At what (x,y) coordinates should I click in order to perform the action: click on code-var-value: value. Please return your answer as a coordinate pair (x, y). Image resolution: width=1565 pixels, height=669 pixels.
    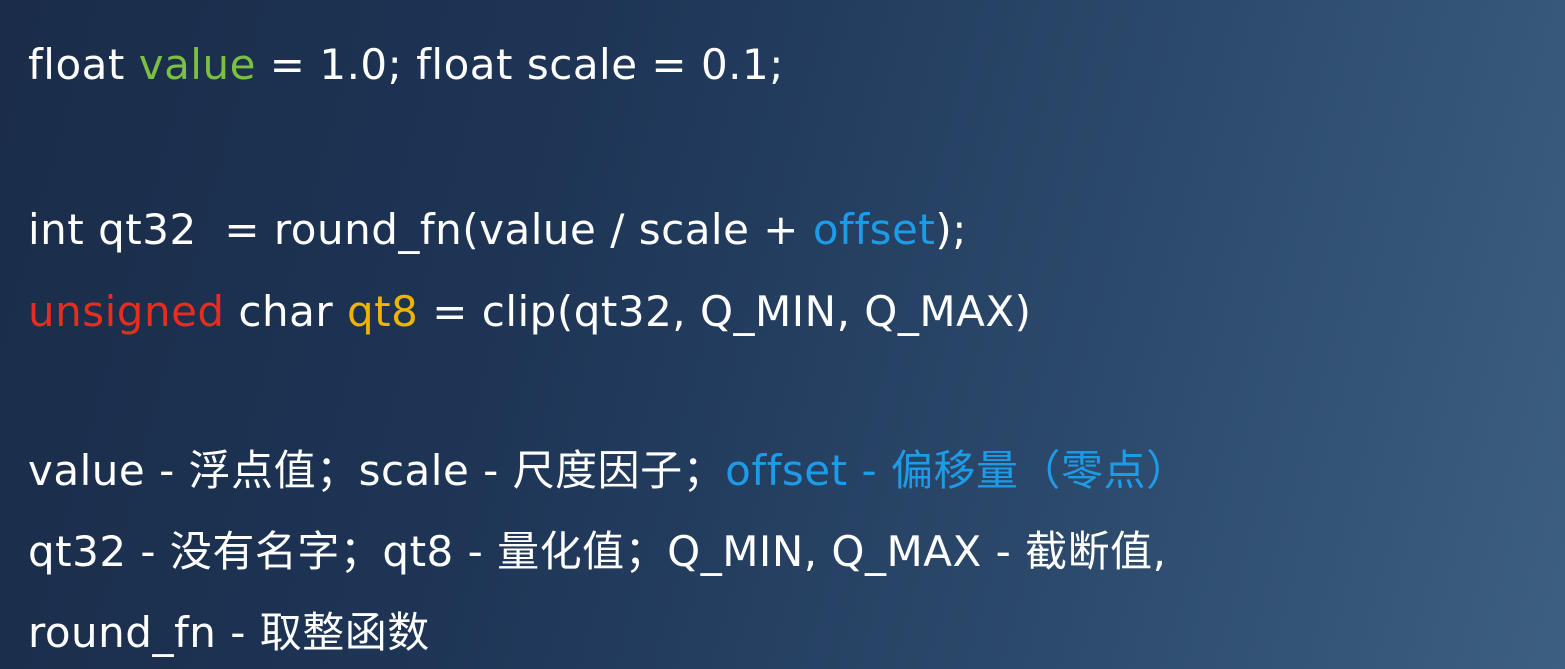
    Looking at the image, I should click on (197, 64).